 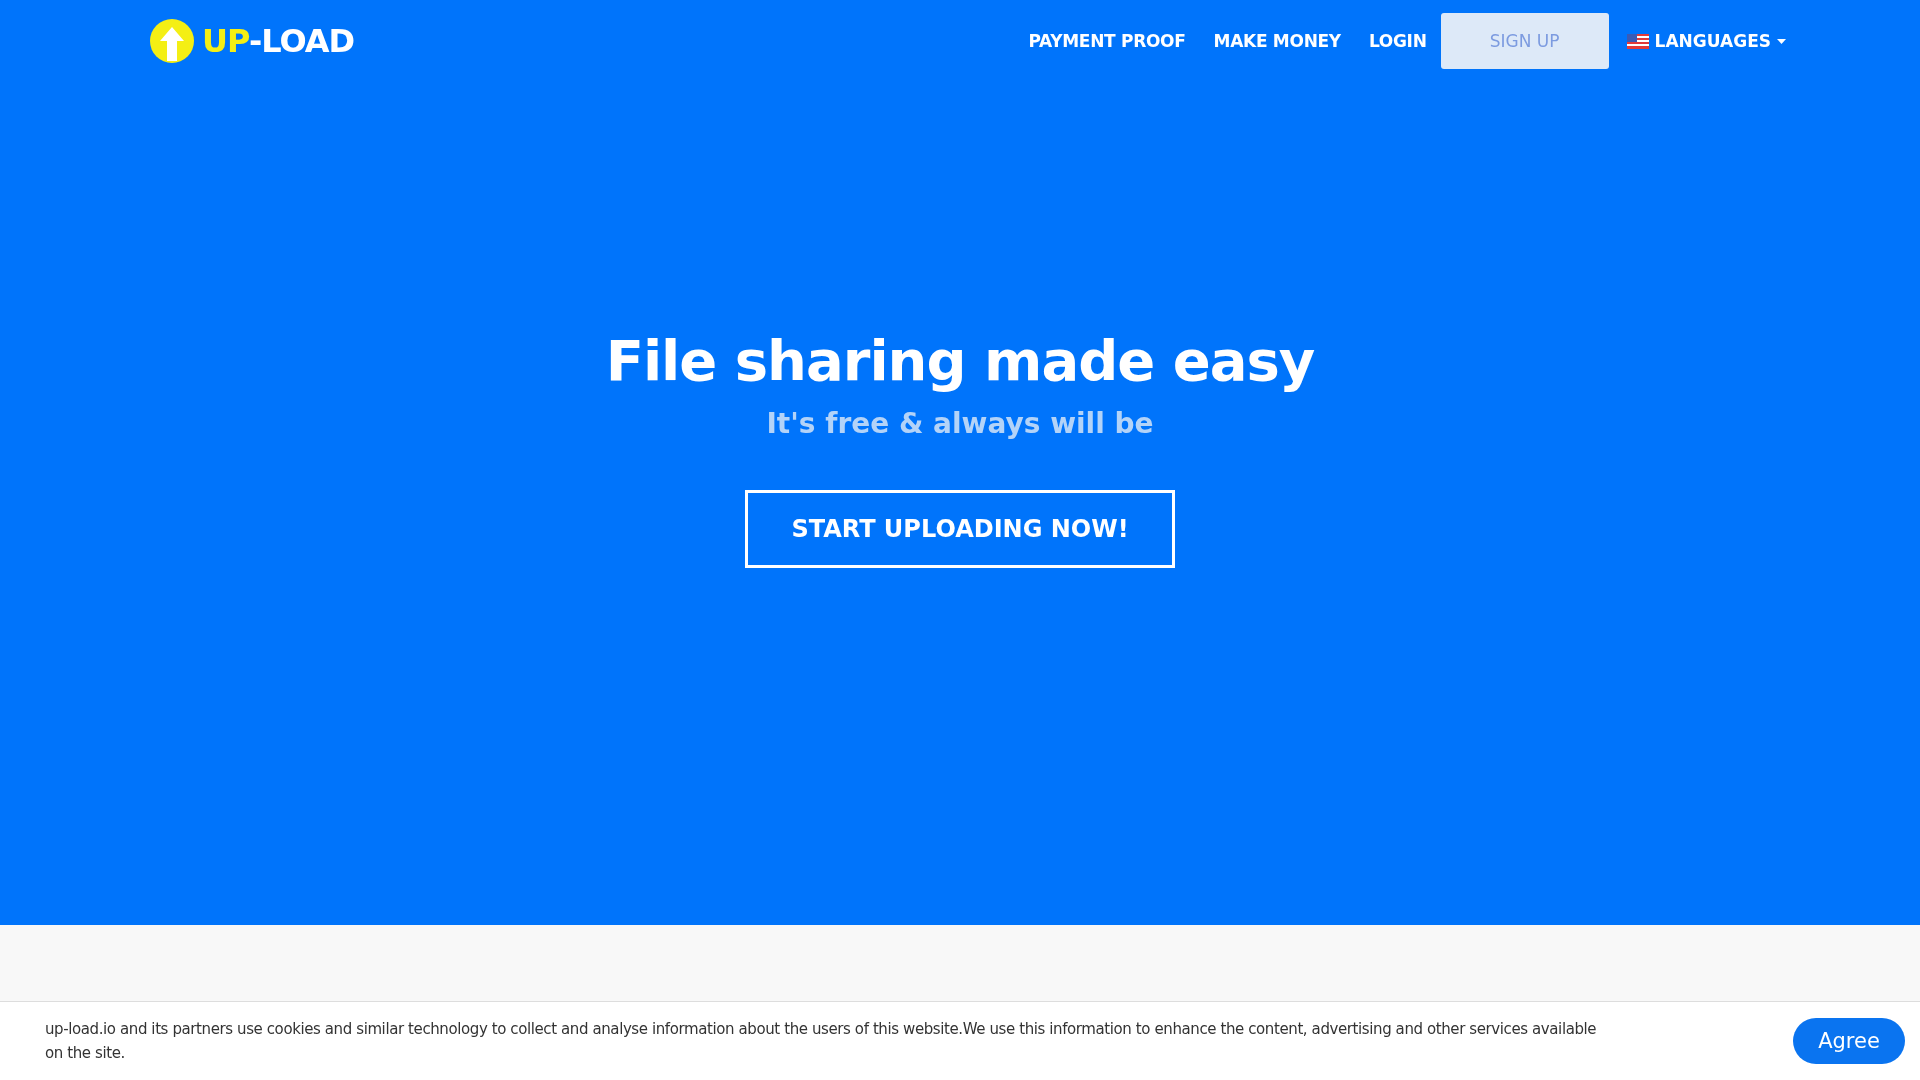 What do you see at coordinates (960, 360) in the screenshot?
I see `hero-title: File sharing made easy` at bounding box center [960, 360].